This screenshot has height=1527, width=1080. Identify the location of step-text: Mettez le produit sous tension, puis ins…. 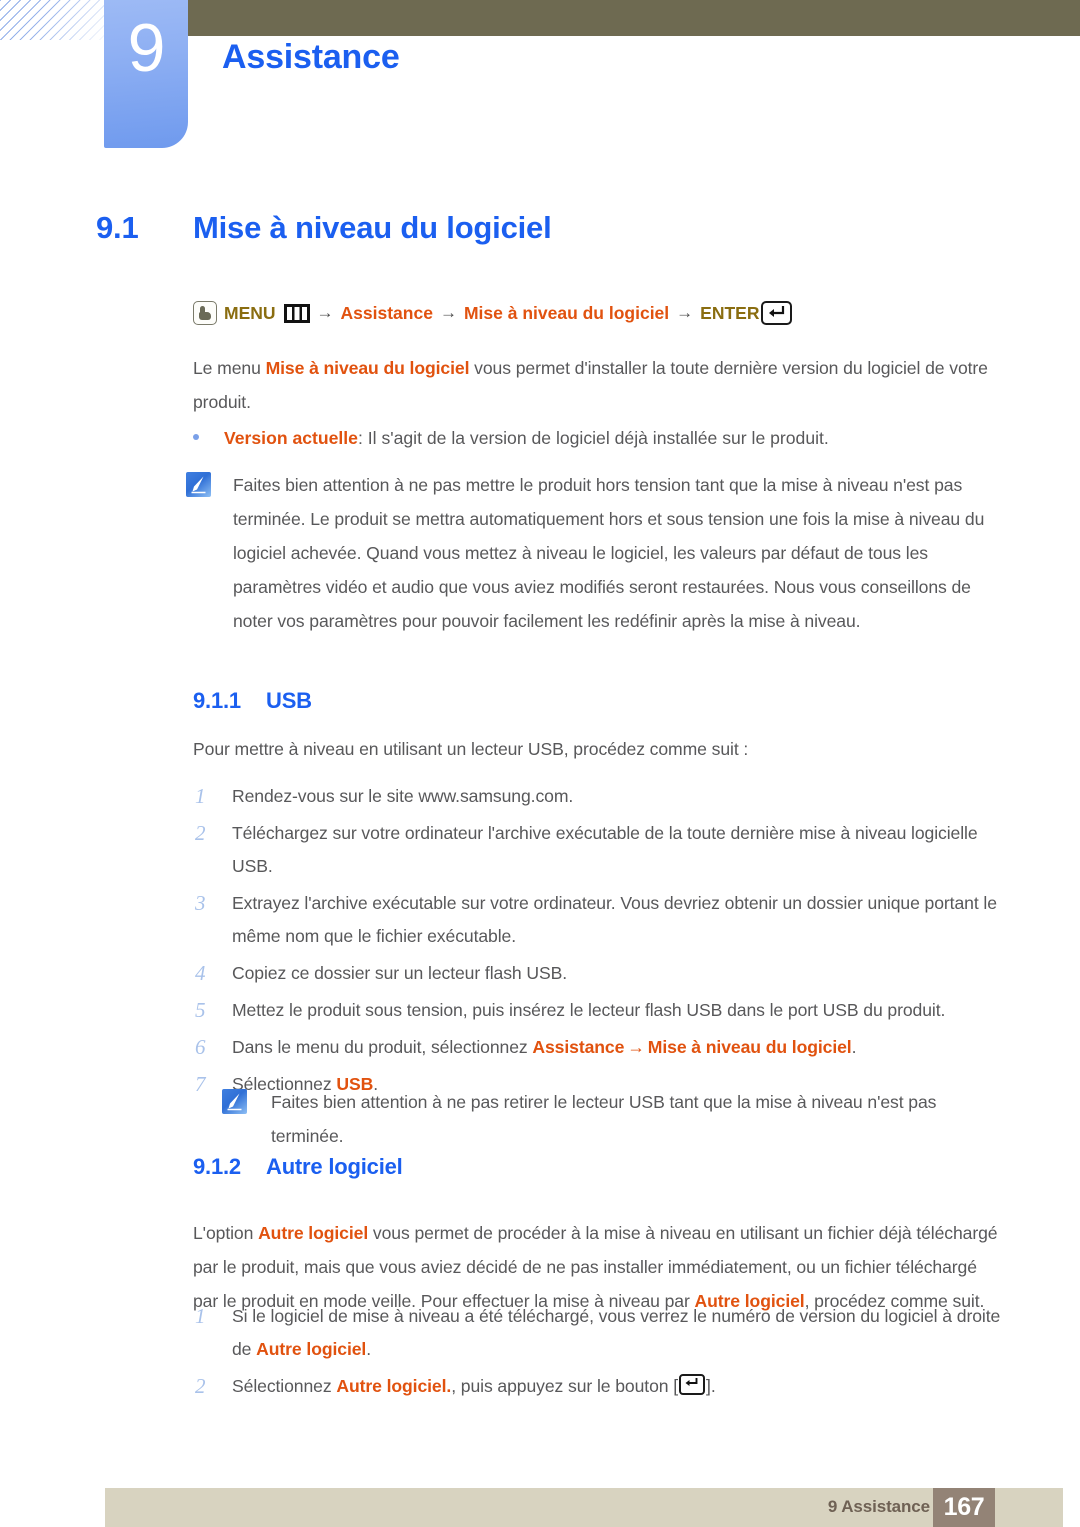
(589, 1010).